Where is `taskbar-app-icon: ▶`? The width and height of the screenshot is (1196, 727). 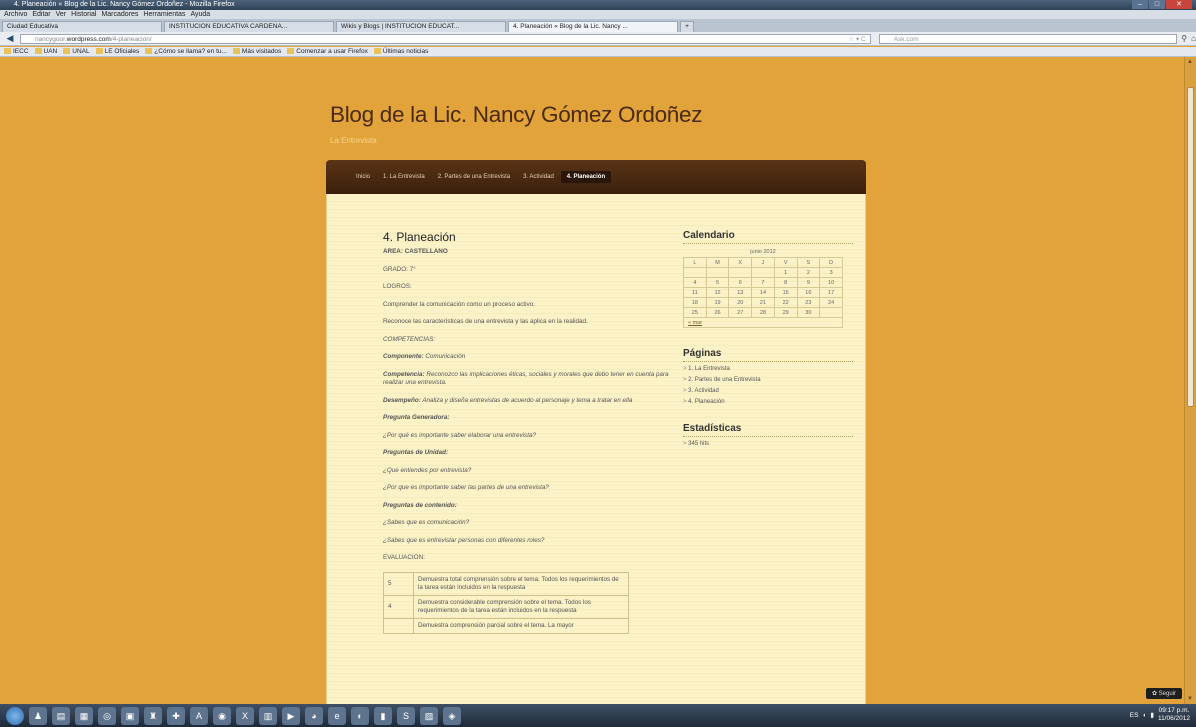 taskbar-app-icon: ▶ is located at coordinates (291, 715).